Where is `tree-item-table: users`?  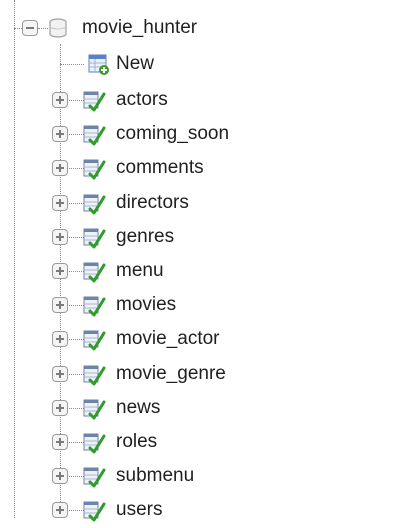 tree-item-table: users is located at coordinates (206, 510).